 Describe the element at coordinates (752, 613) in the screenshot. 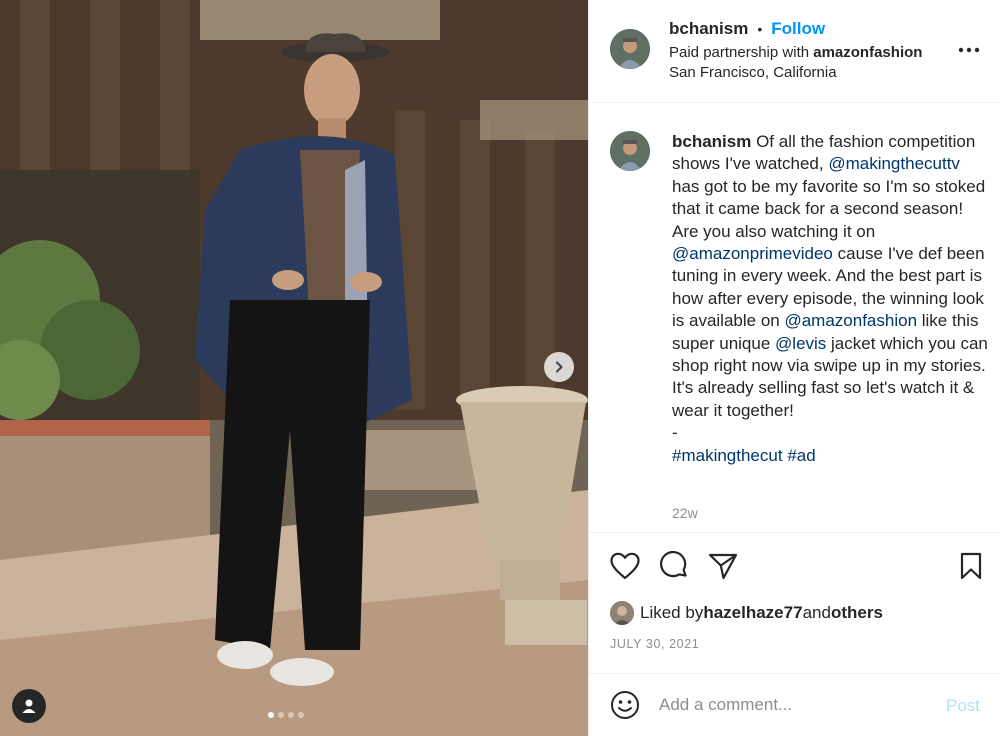

I see `liker-username-link: hazelhaze77` at that location.